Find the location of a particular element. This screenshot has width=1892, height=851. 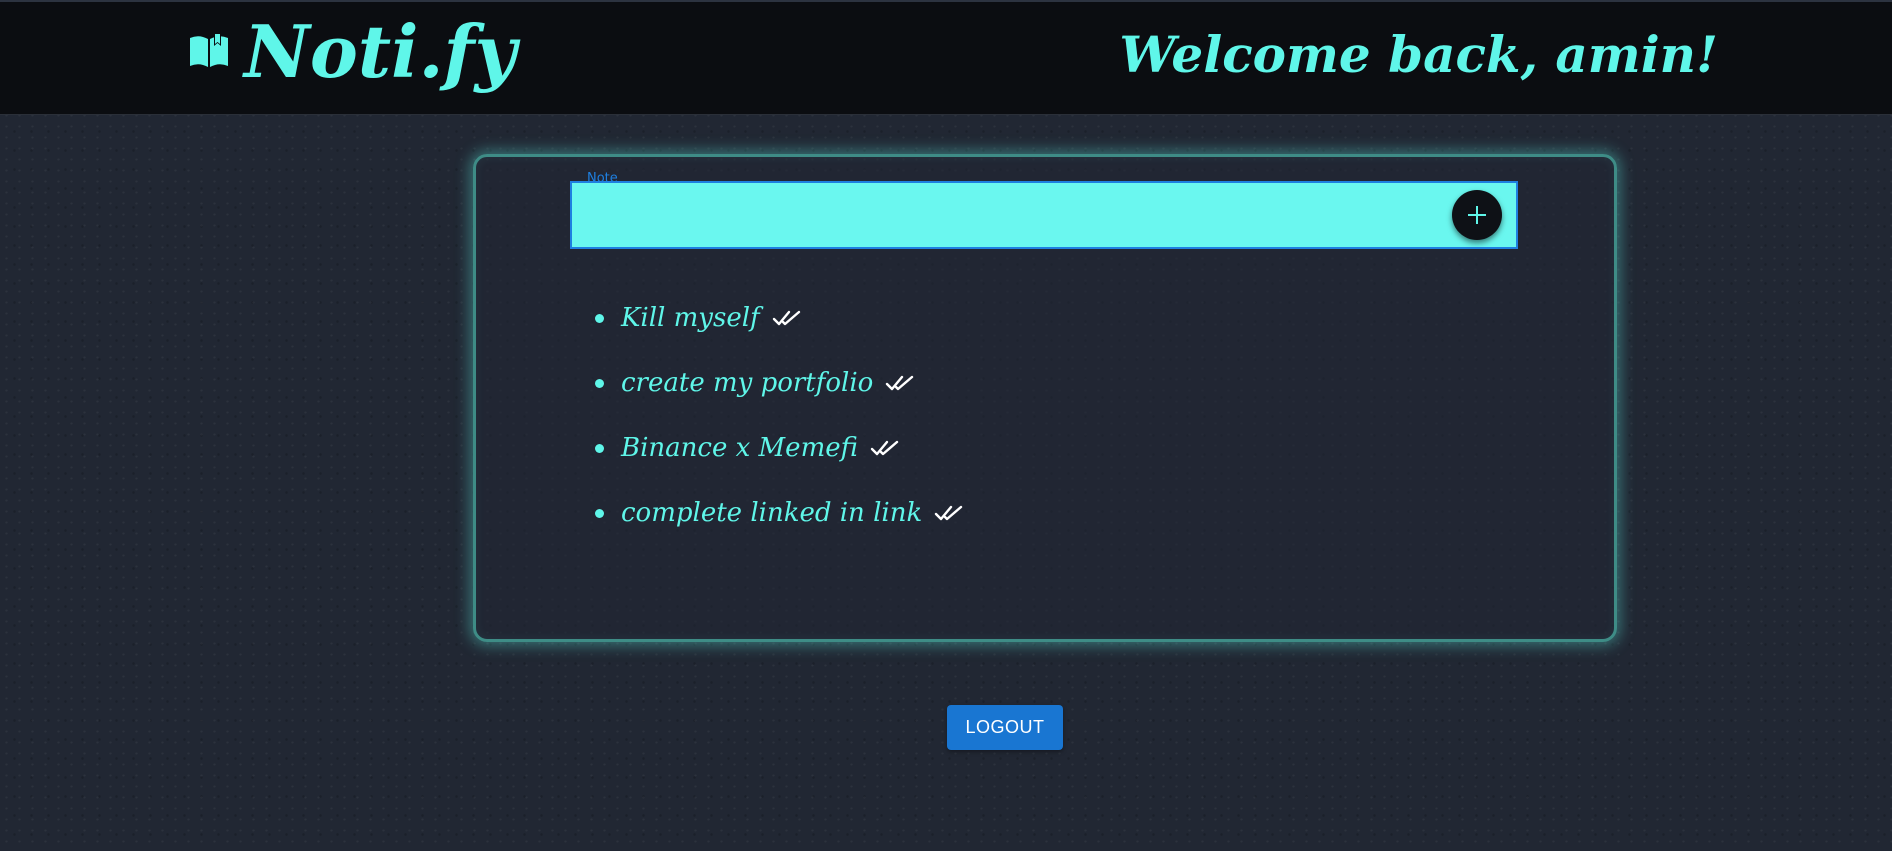

todo-item: create my portfolio is located at coordinates (755, 383).